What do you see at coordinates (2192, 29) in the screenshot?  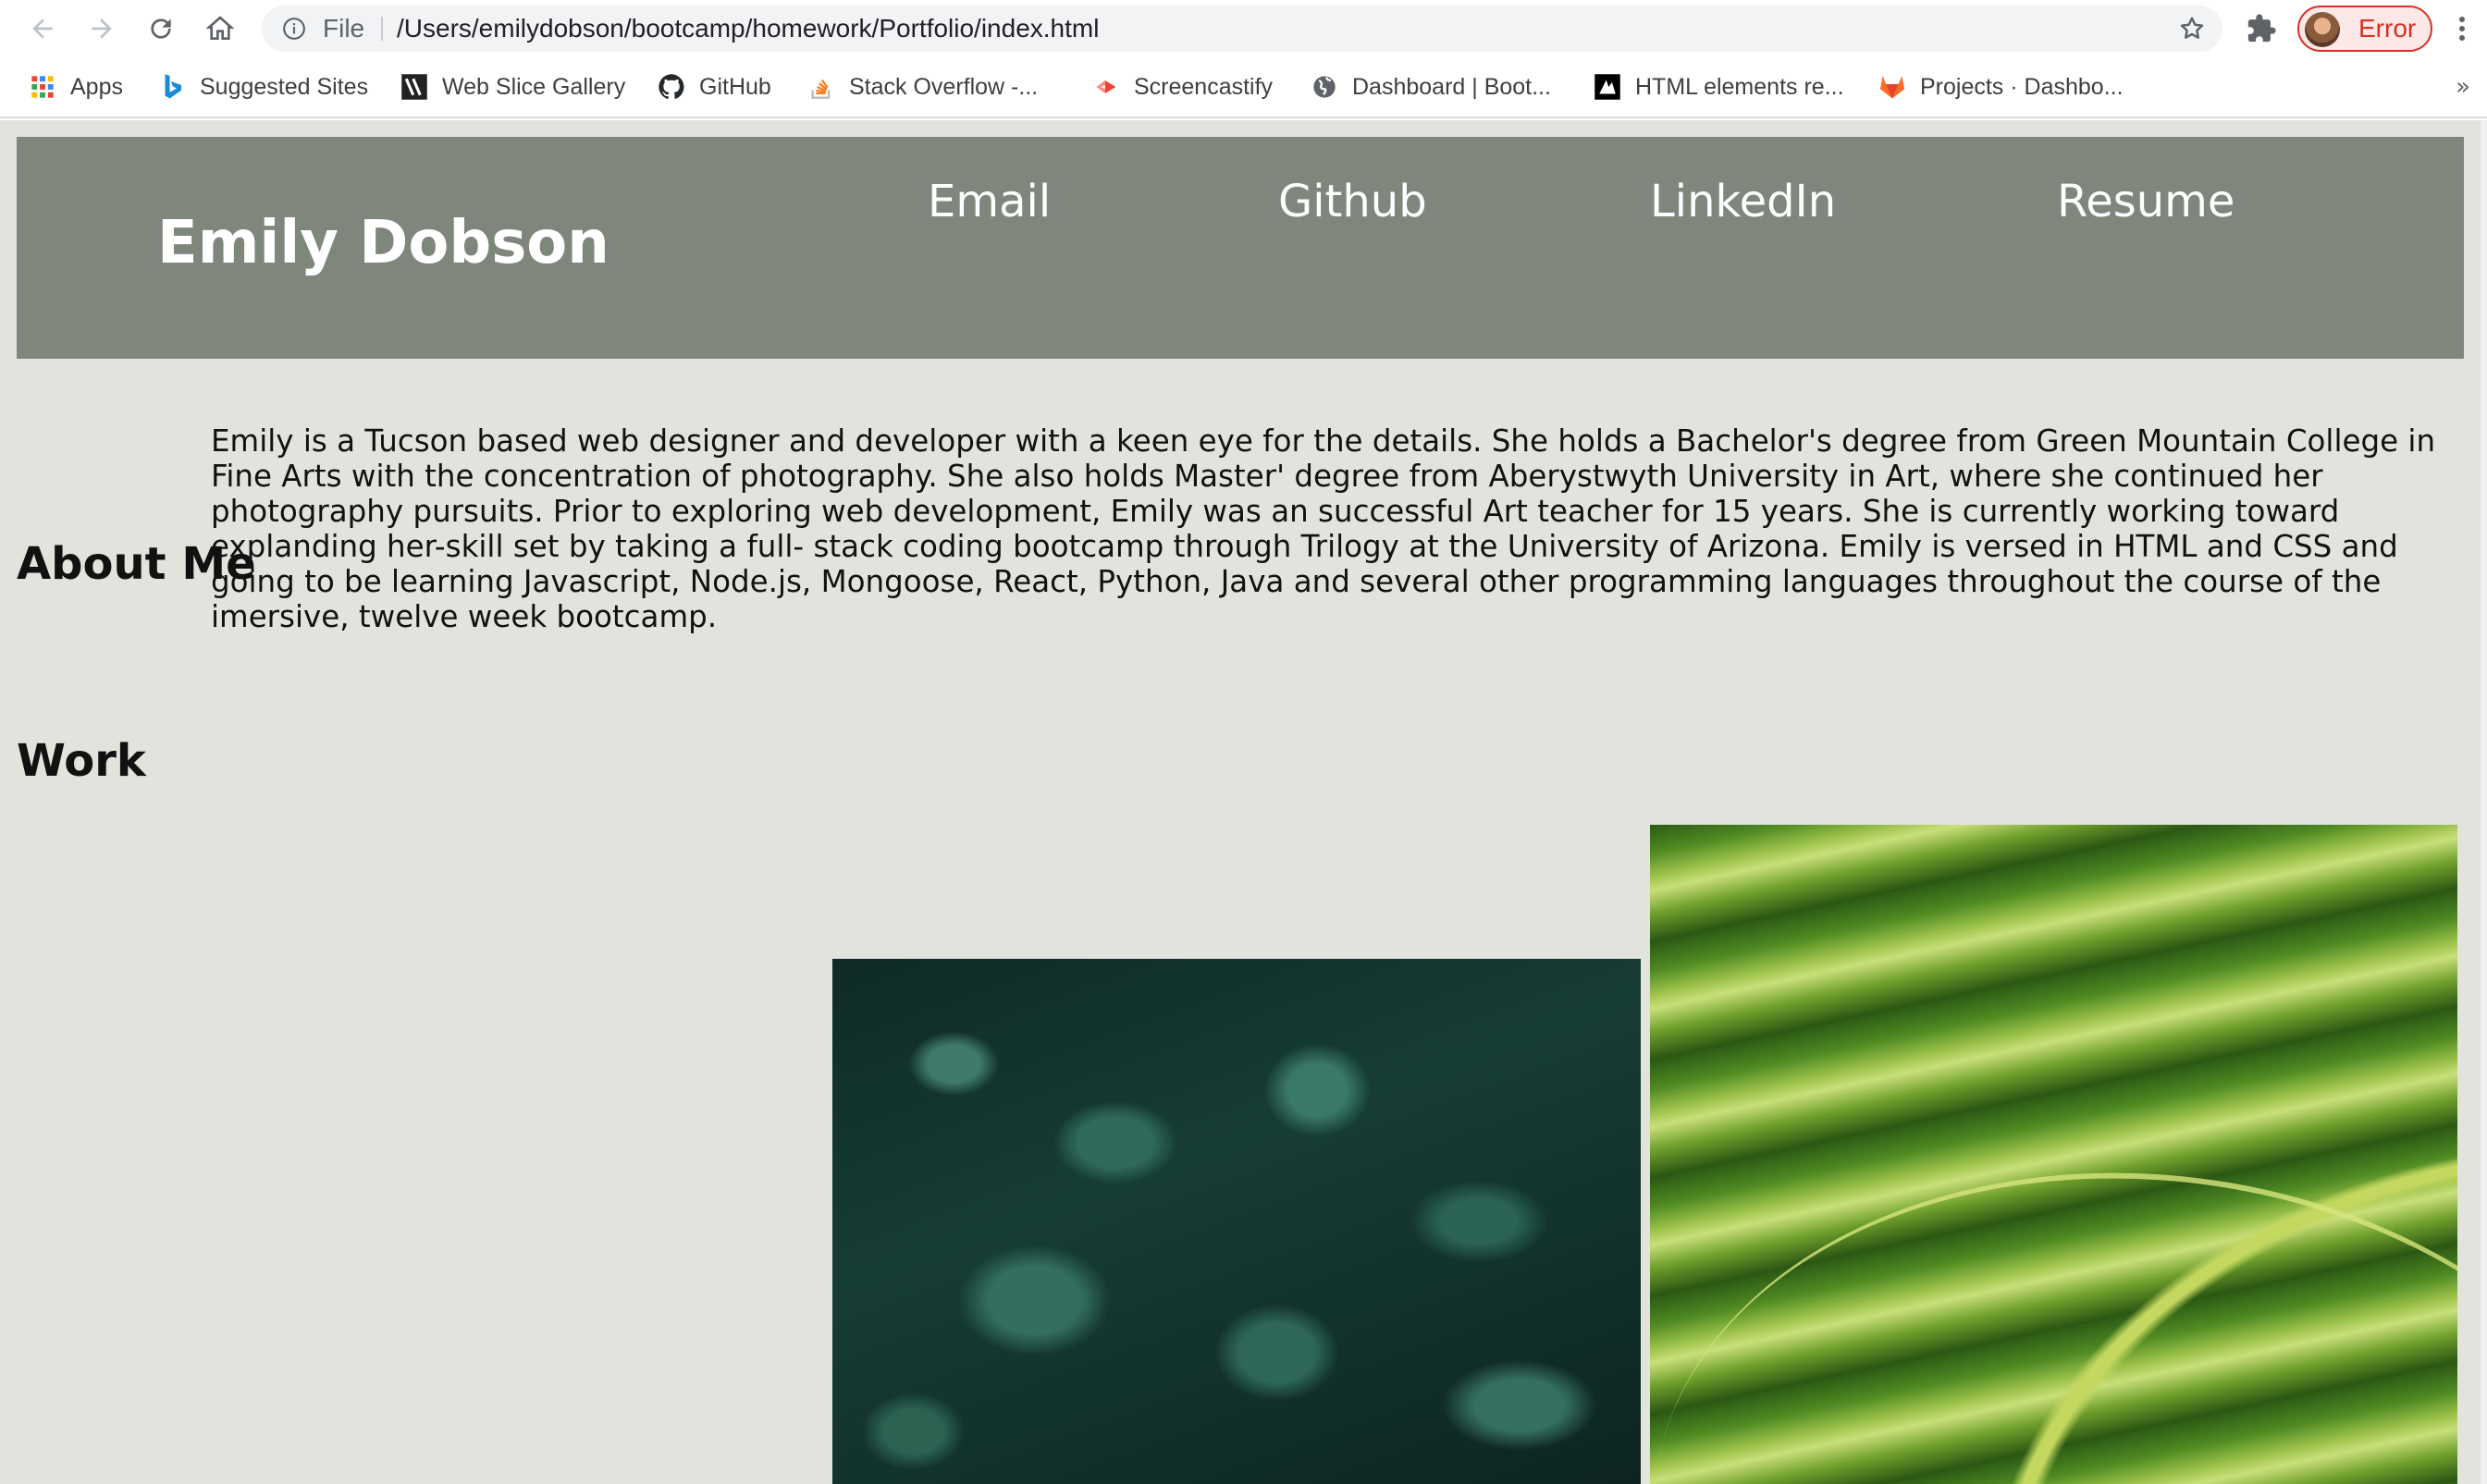 I see `star-icon` at bounding box center [2192, 29].